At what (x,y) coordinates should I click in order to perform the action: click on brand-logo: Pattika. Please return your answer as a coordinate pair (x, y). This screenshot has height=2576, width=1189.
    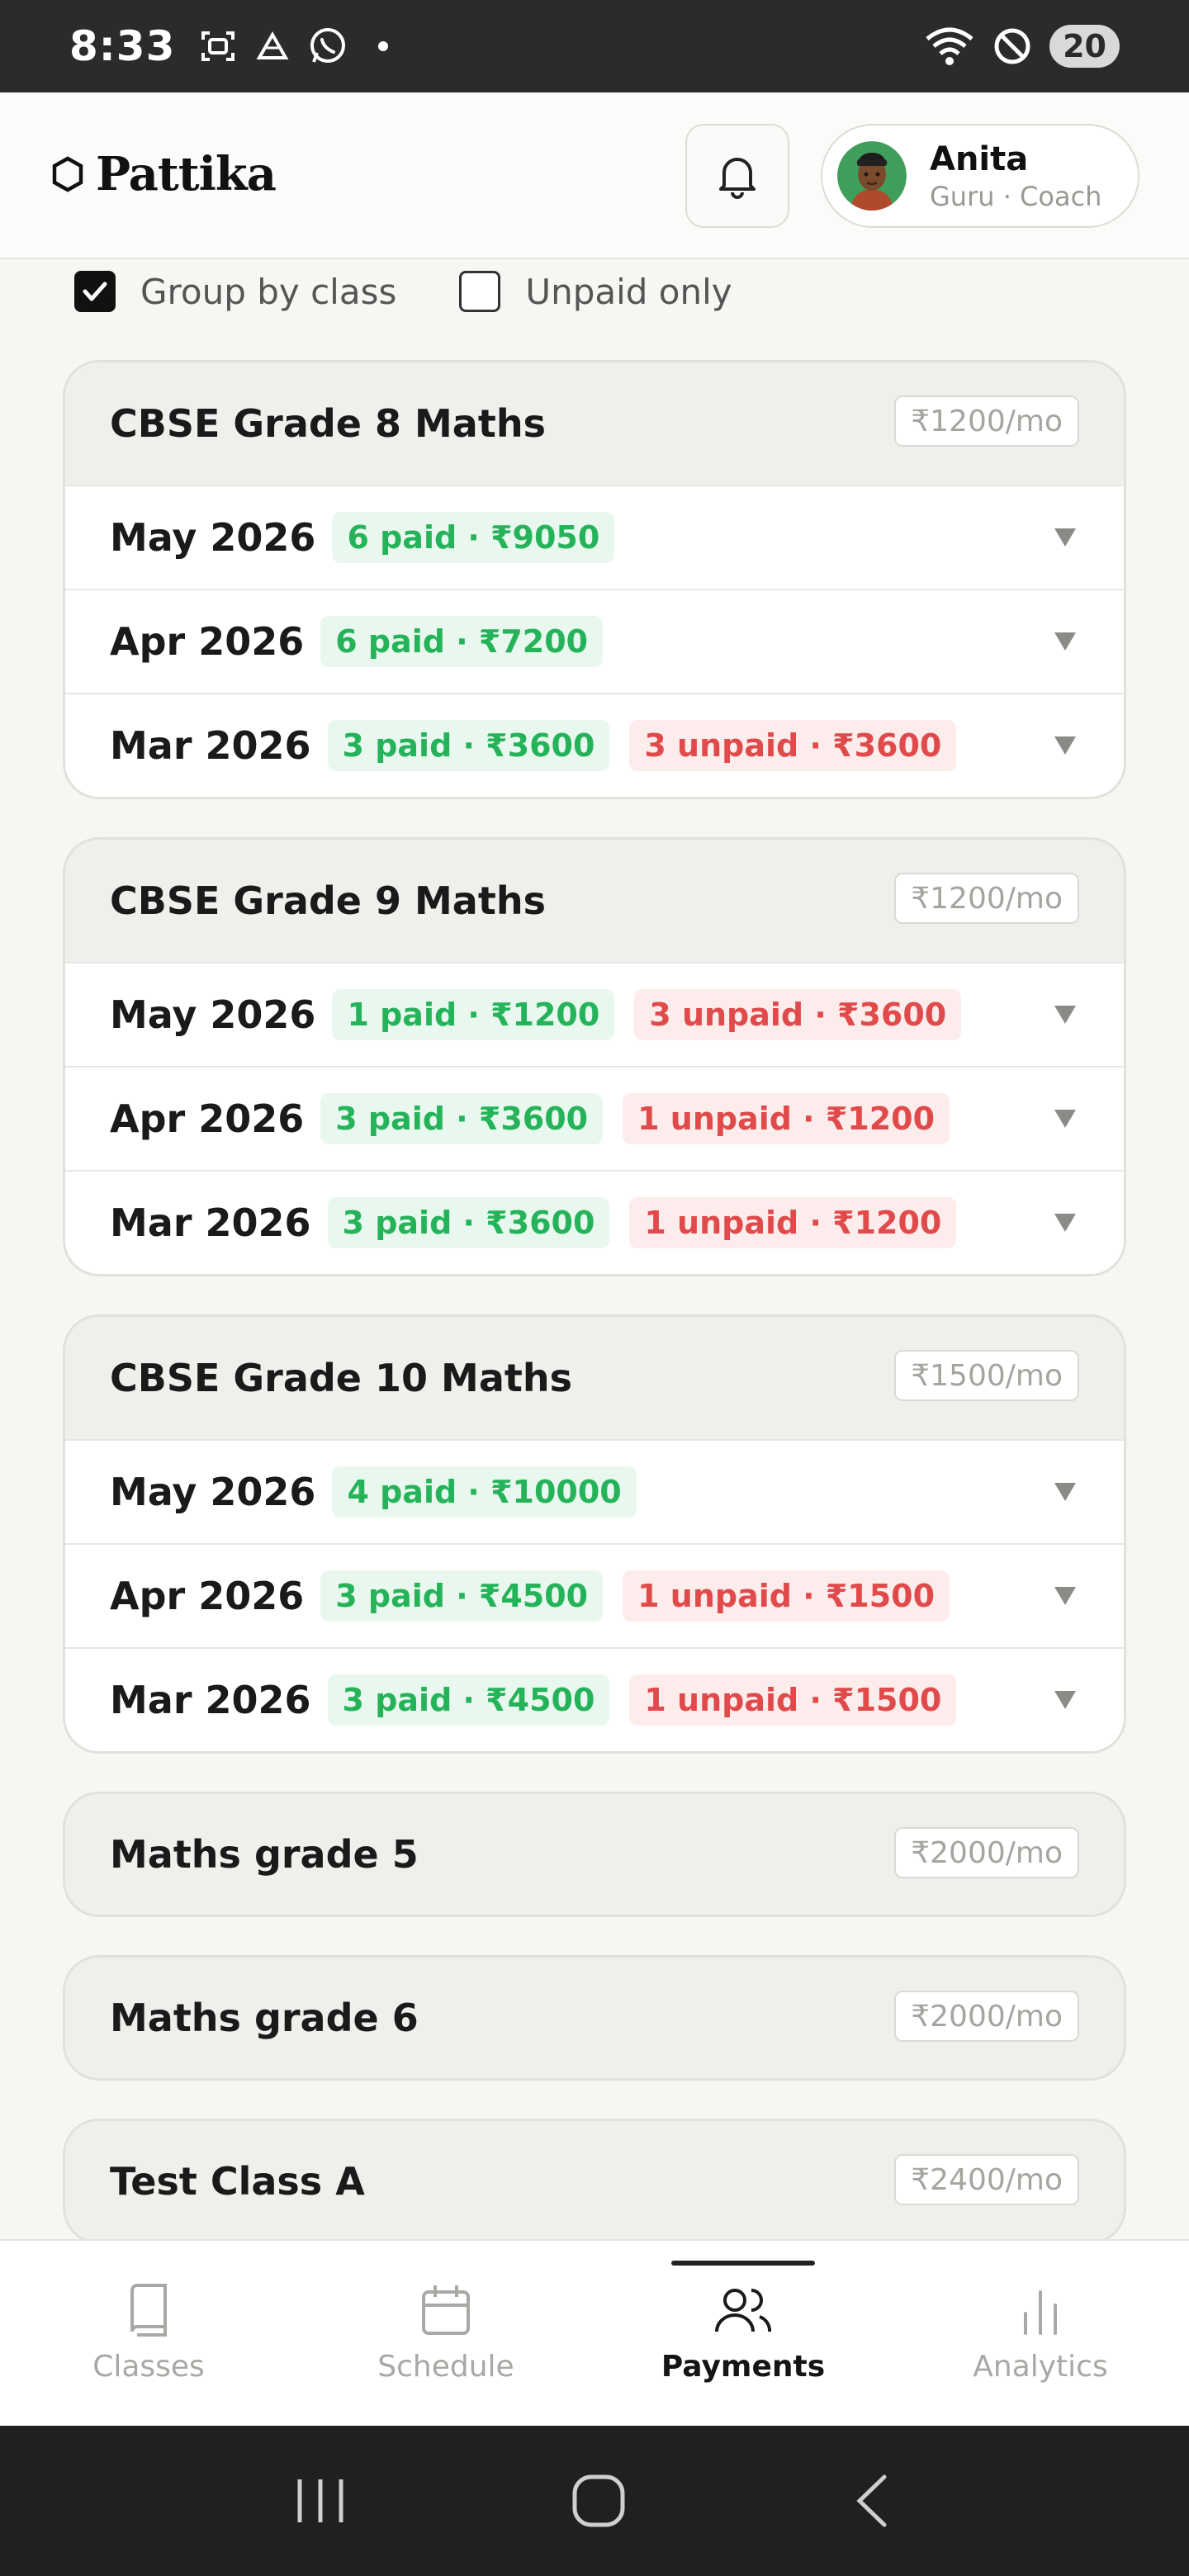
    Looking at the image, I should click on (164, 174).